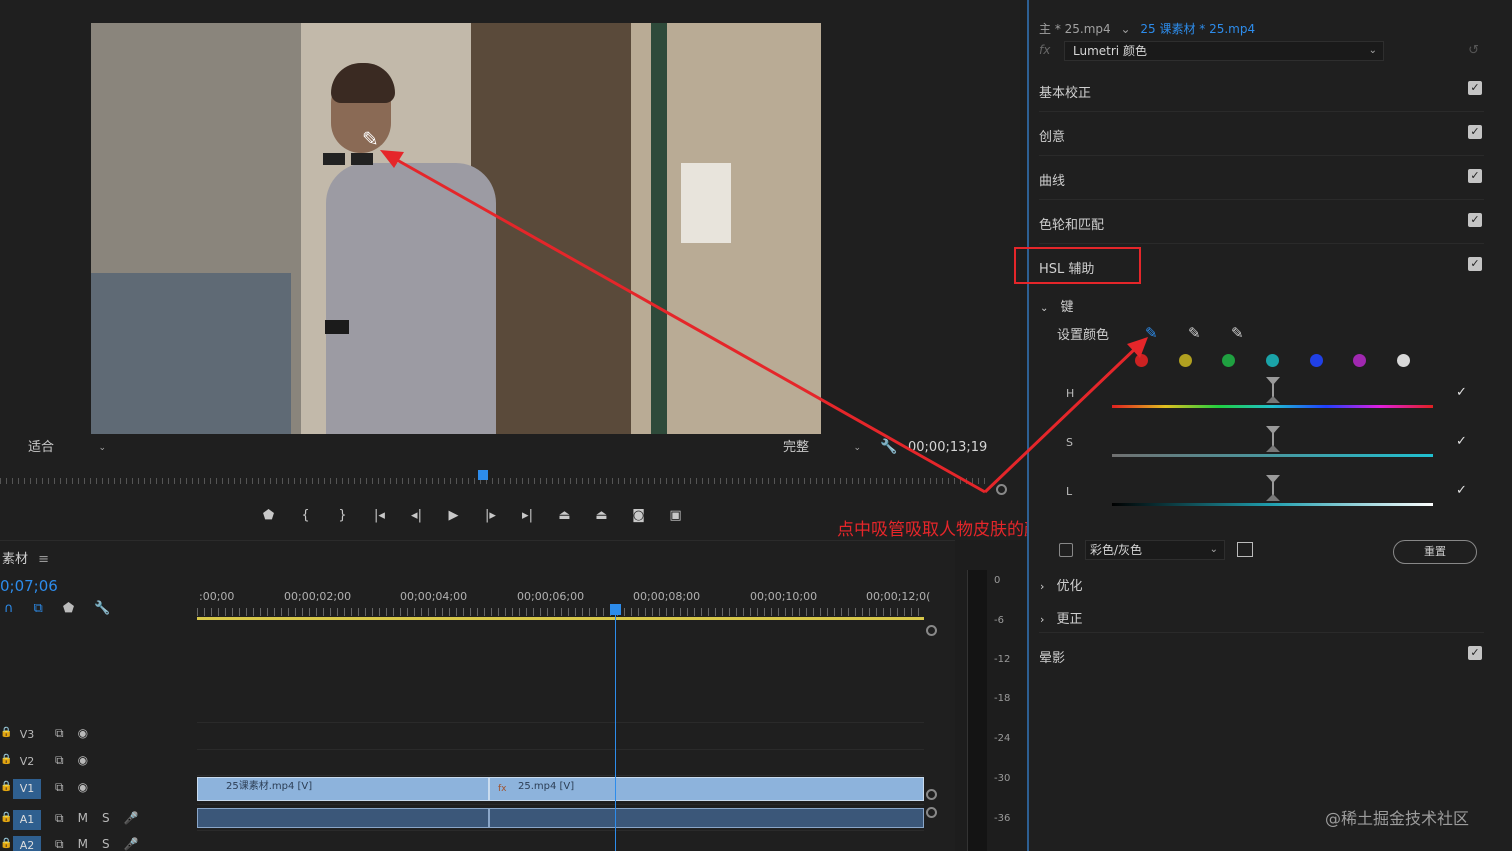  Describe the element at coordinates (560, 618) in the screenshot. I see `work-area-bar` at that location.